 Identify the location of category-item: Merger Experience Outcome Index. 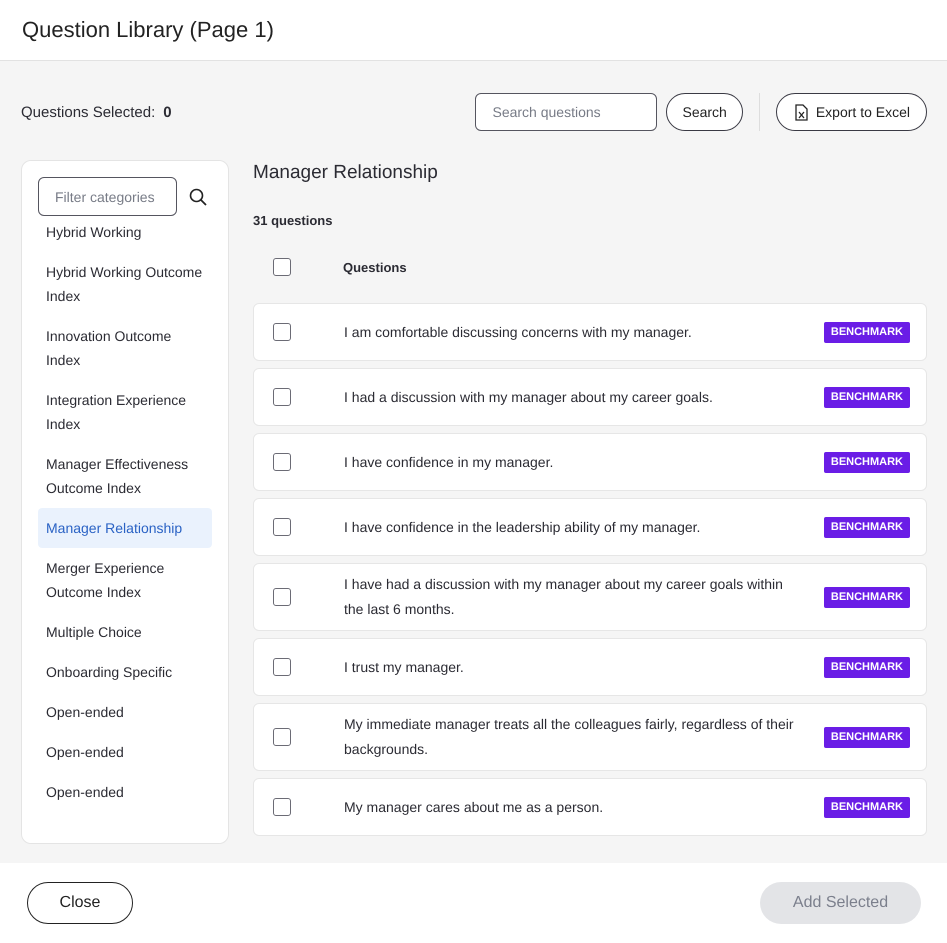
(125, 580).